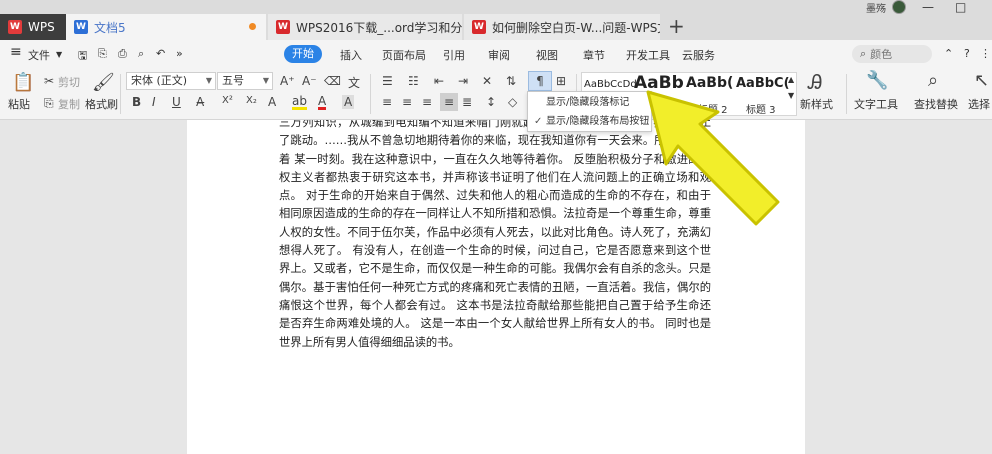 The image size is (992, 454). I want to click on italic-button: I, so click(154, 102).